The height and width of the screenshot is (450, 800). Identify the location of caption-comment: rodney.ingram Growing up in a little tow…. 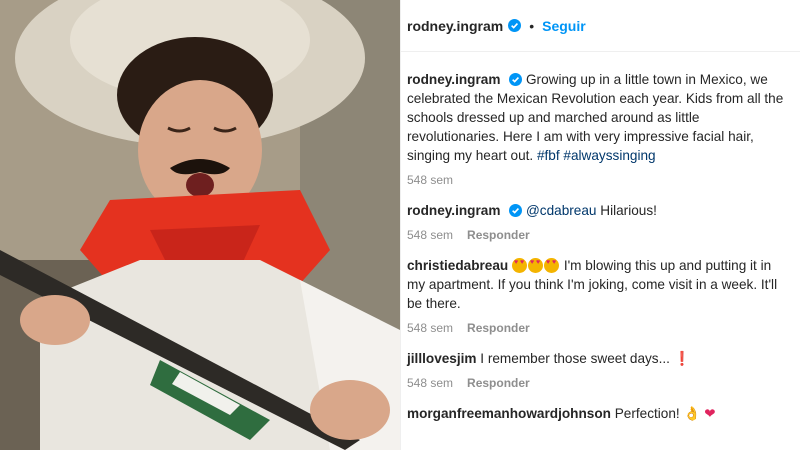
(598, 128).